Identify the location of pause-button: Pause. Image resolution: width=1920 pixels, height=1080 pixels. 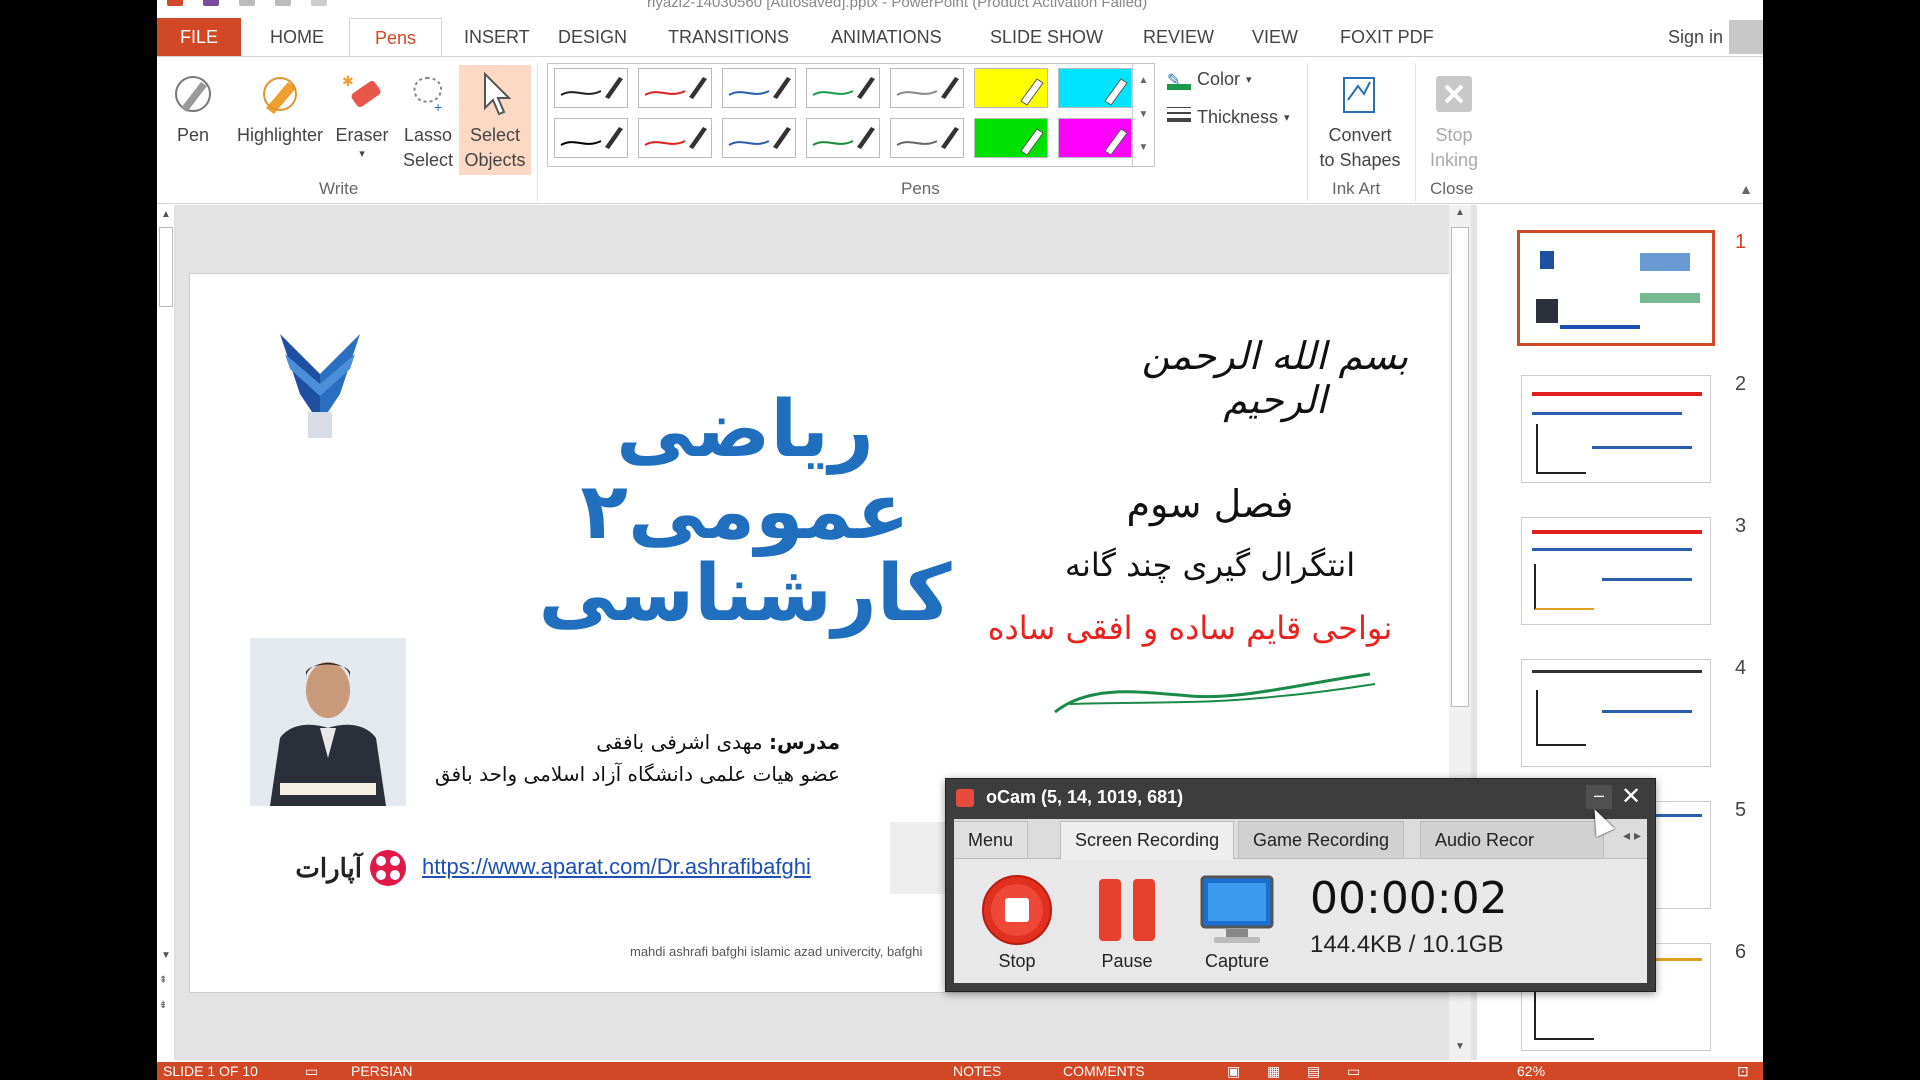
(1127, 920).